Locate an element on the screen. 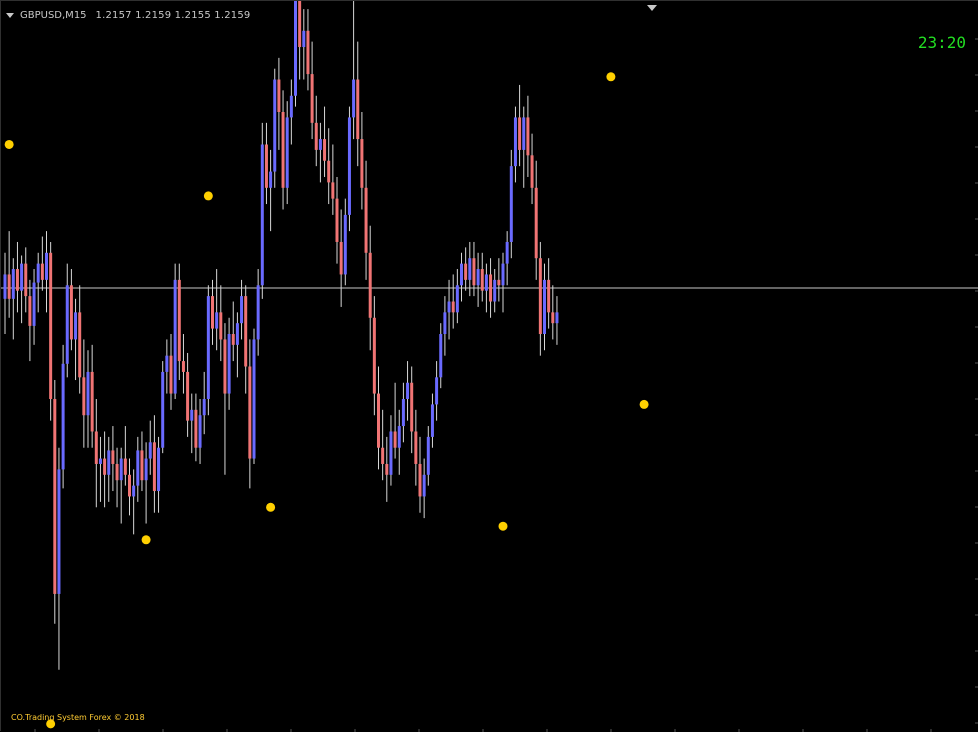  symbol-timeframe: GBPUSD,M15 is located at coordinates (53, 15).